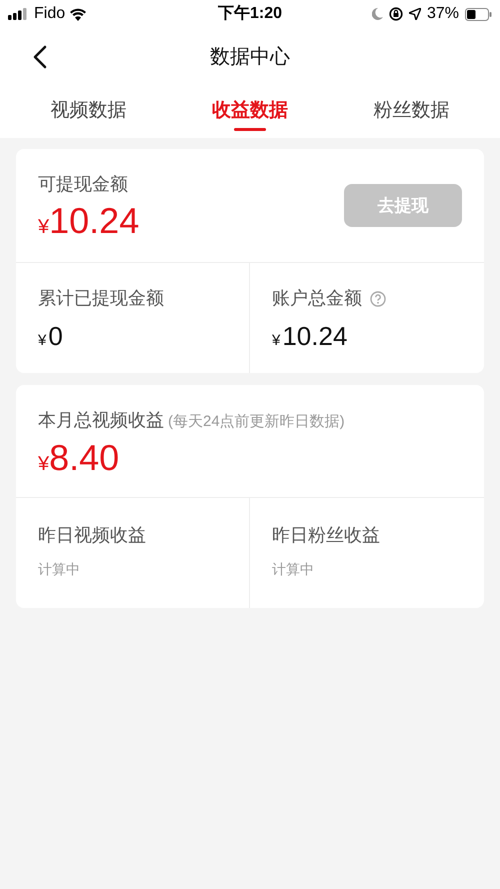  Describe the element at coordinates (101, 420) in the screenshot. I see `monthly-label: 本月总视频收益` at that location.